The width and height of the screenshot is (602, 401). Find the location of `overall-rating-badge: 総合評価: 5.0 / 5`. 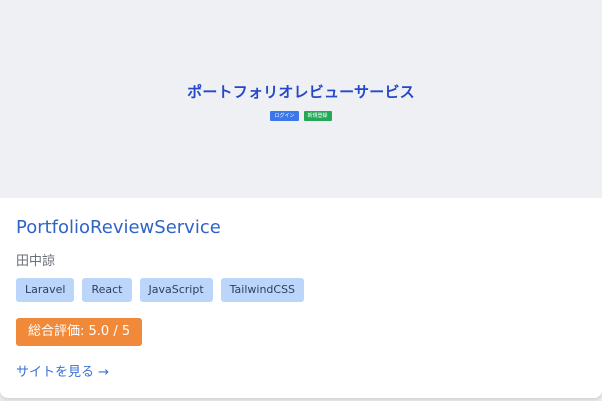

overall-rating-badge: 総合評価: 5.0 / 5 is located at coordinates (79, 332).